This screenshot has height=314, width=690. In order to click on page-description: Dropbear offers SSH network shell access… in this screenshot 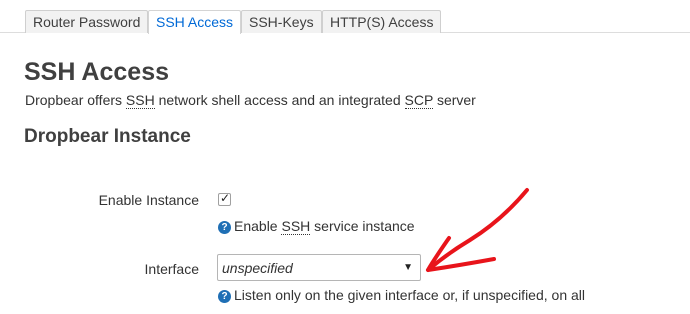, I will do `click(250, 100)`.